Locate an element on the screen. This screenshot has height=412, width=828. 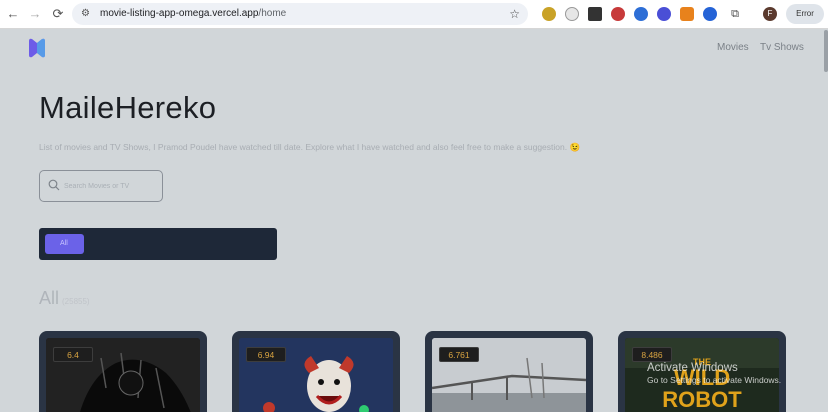
scrollbar-thumb is located at coordinates (826, 51).